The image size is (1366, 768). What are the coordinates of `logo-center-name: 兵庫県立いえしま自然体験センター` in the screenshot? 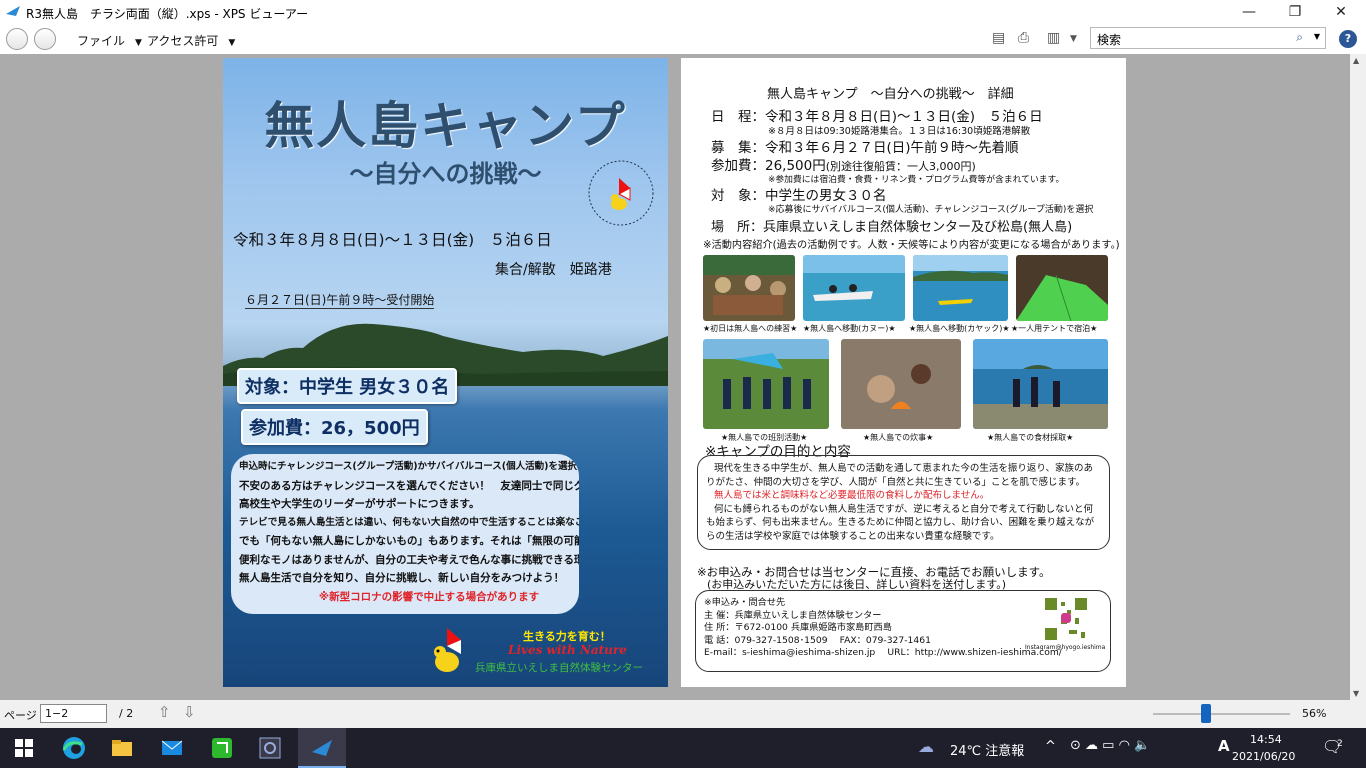 It's located at (559, 668).